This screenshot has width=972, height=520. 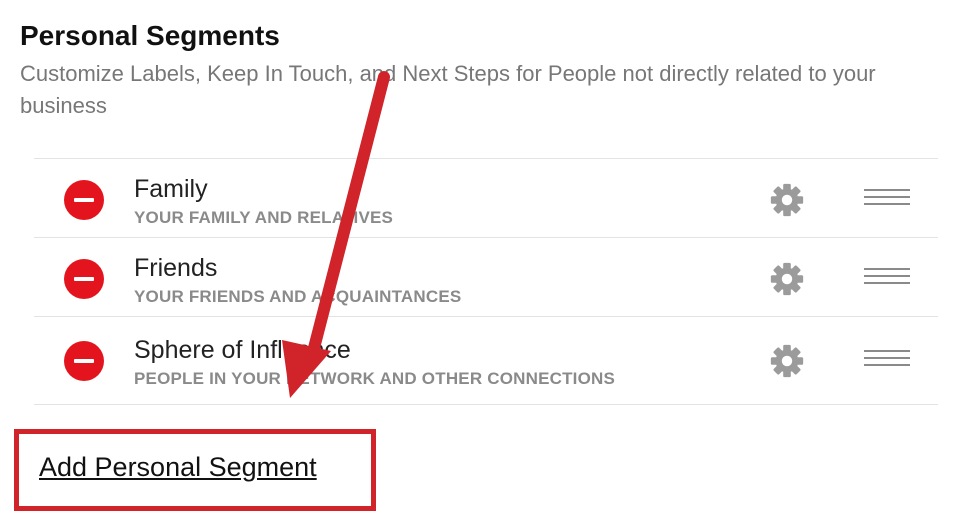 I want to click on segment-name: Family, so click(x=171, y=189).